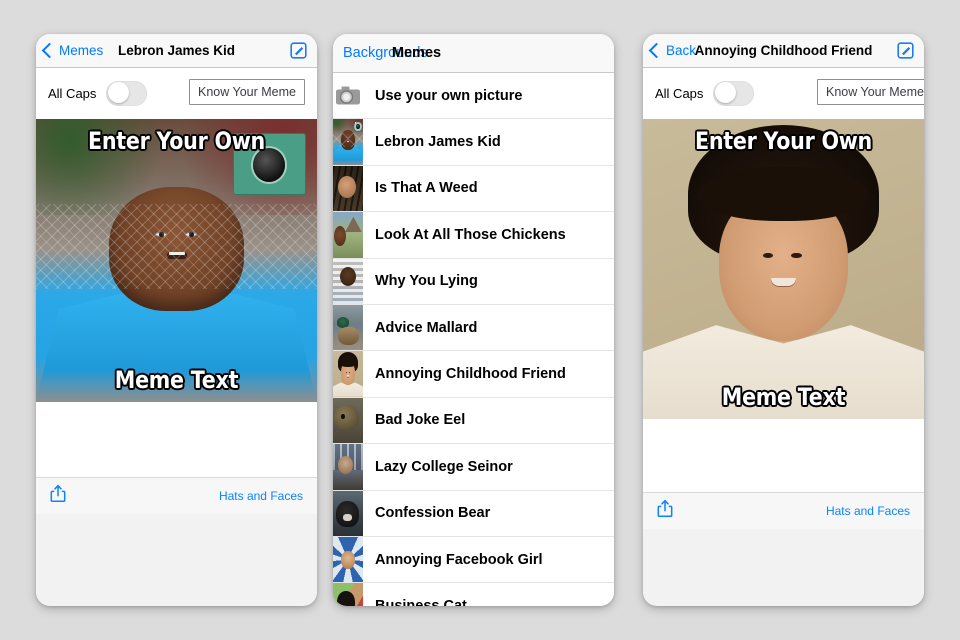  I want to click on photo-detail-bangs, so click(783, 194).